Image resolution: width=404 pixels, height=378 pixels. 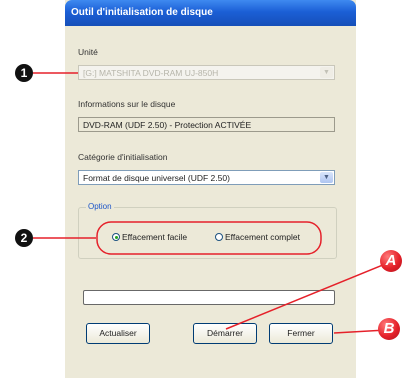 I want to click on callout-1-badge: 1, so click(x=24, y=73).